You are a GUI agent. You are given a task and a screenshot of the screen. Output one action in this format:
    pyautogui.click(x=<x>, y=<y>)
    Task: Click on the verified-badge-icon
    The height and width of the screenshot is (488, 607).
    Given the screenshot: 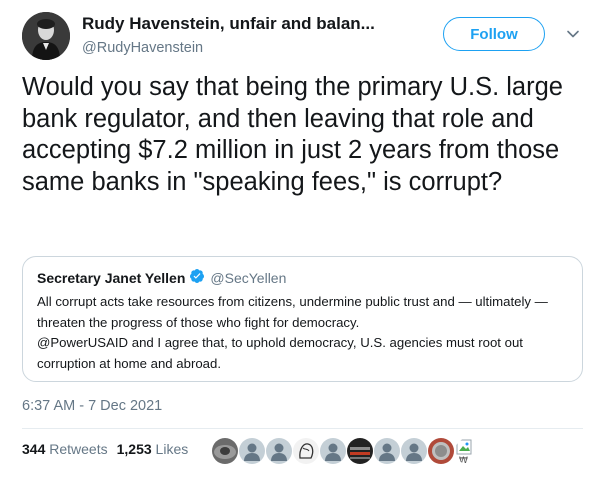 What is the action you would take?
    pyautogui.click(x=197, y=277)
    